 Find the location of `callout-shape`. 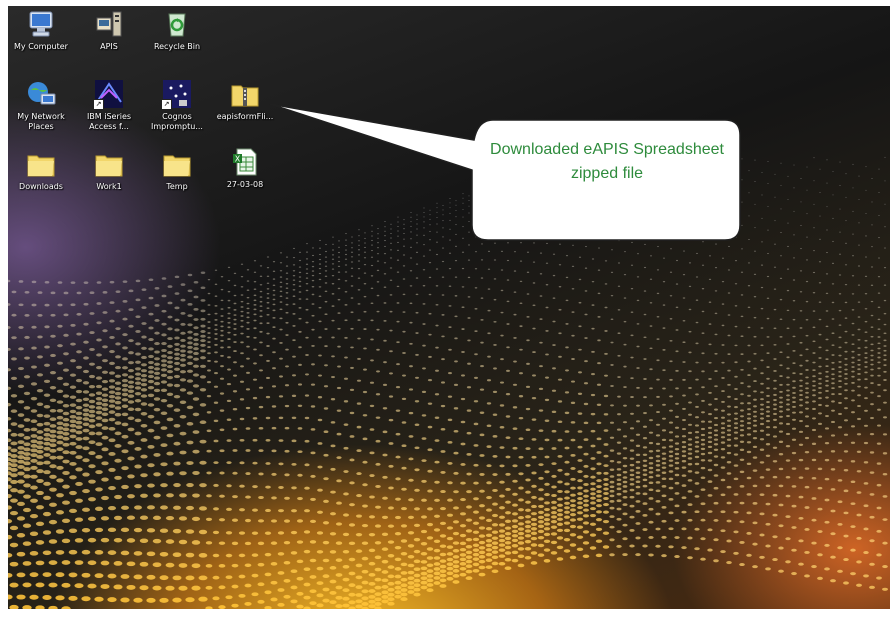

callout-shape is located at coordinates (505, 172).